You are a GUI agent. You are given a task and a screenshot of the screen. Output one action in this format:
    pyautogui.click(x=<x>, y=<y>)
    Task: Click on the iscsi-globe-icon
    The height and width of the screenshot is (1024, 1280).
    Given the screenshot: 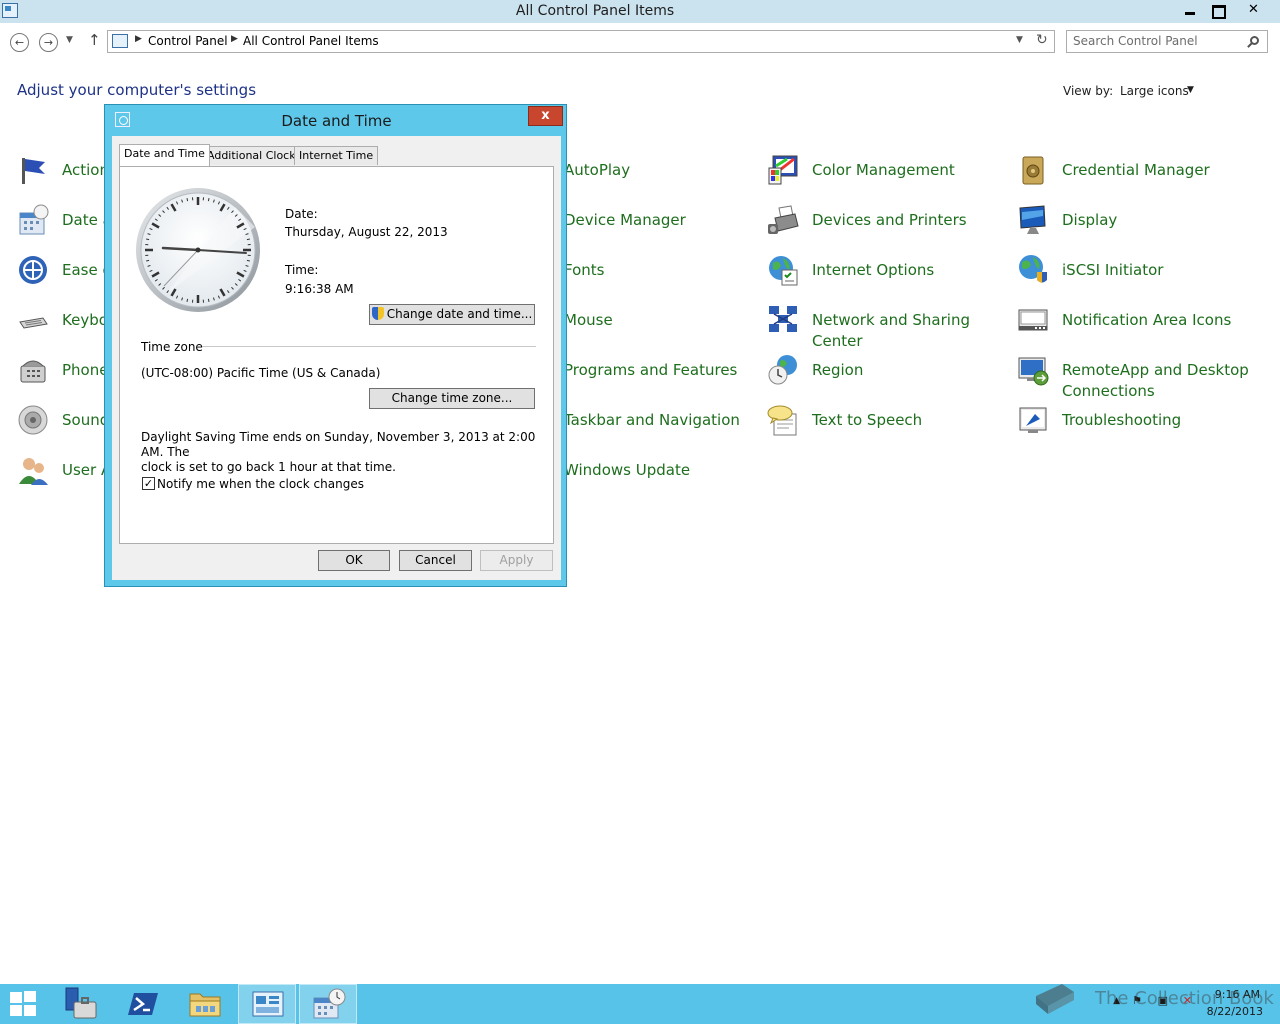 What is the action you would take?
    pyautogui.click(x=1033, y=270)
    